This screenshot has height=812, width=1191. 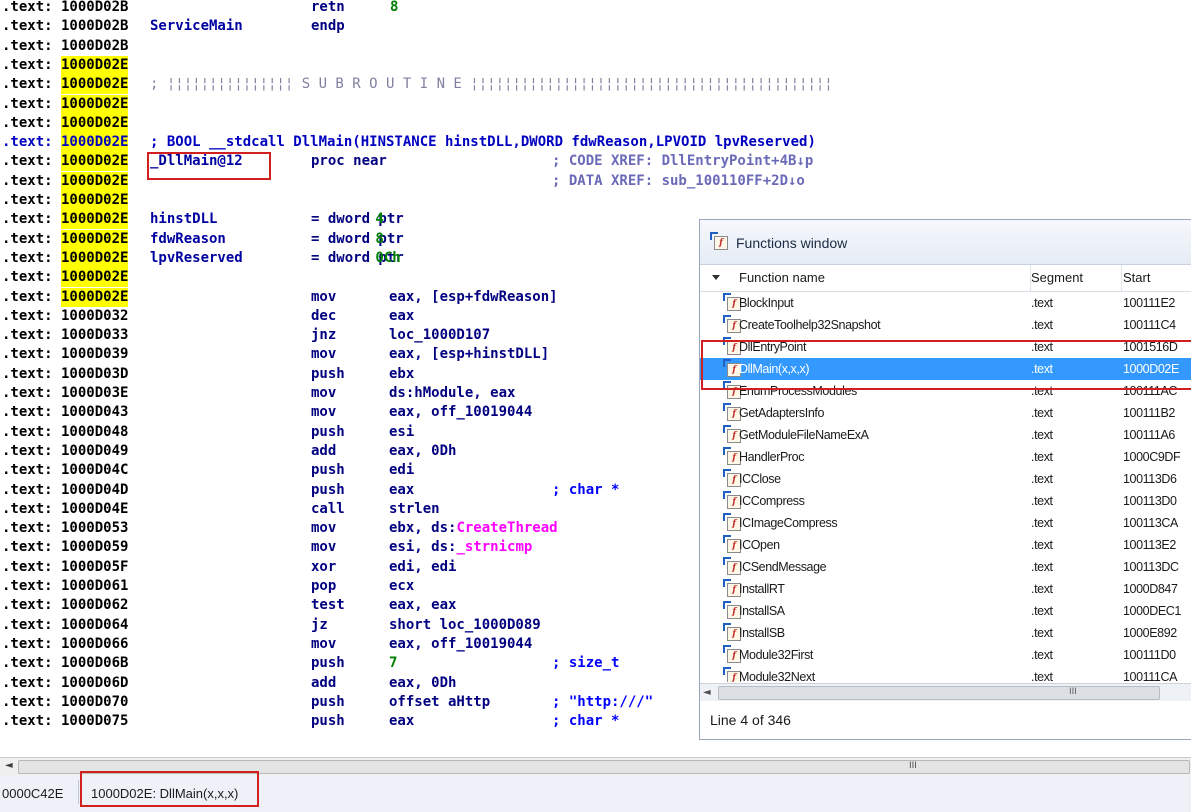 I want to click on function-start: 100111D0, so click(x=1149, y=655).